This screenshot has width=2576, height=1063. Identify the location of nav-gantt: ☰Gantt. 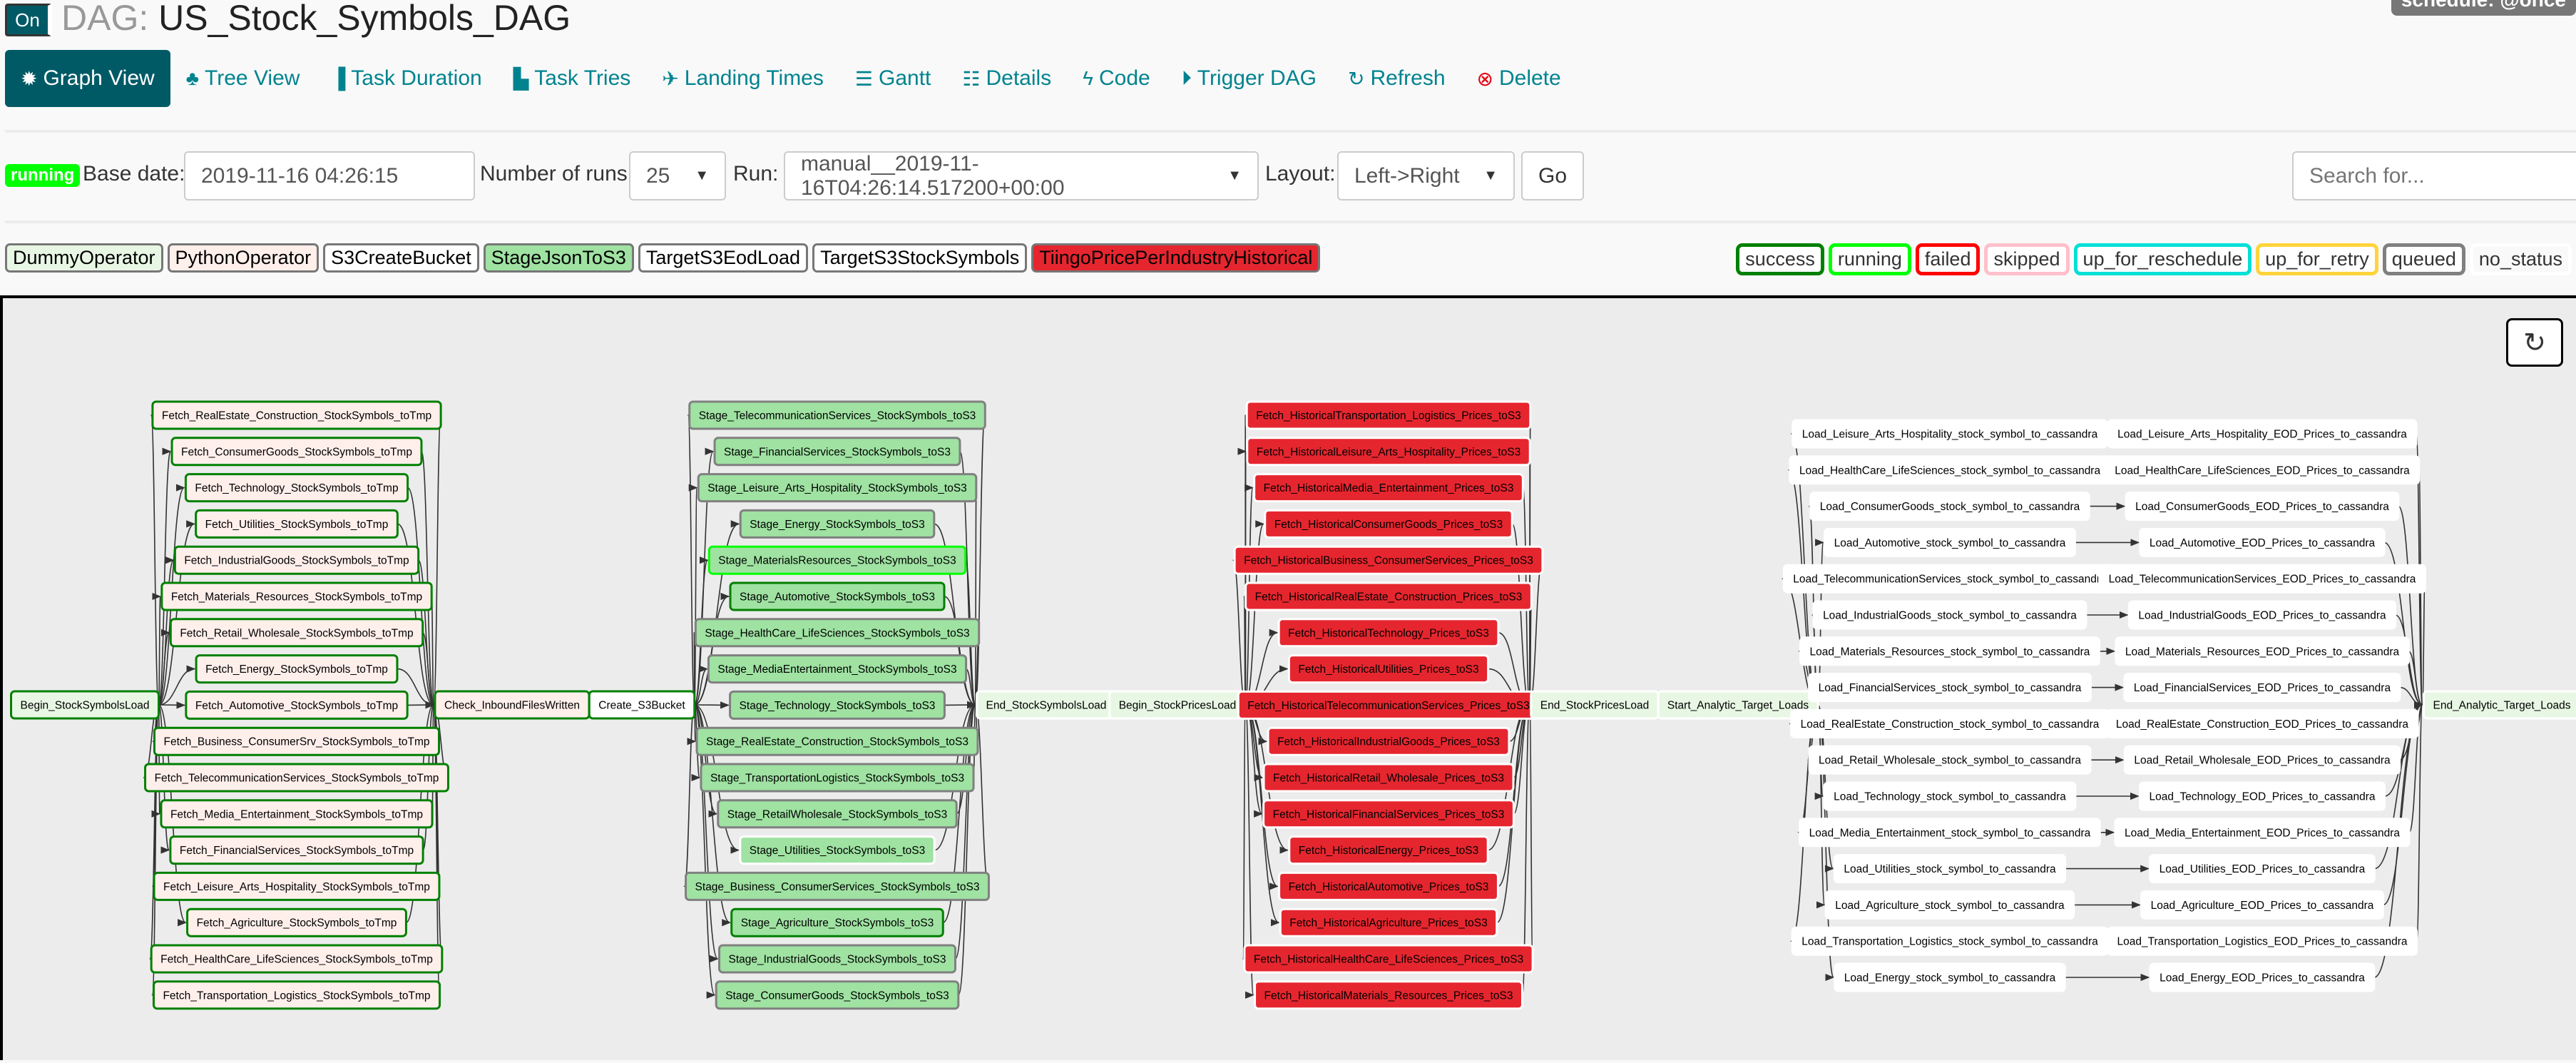
(892, 78).